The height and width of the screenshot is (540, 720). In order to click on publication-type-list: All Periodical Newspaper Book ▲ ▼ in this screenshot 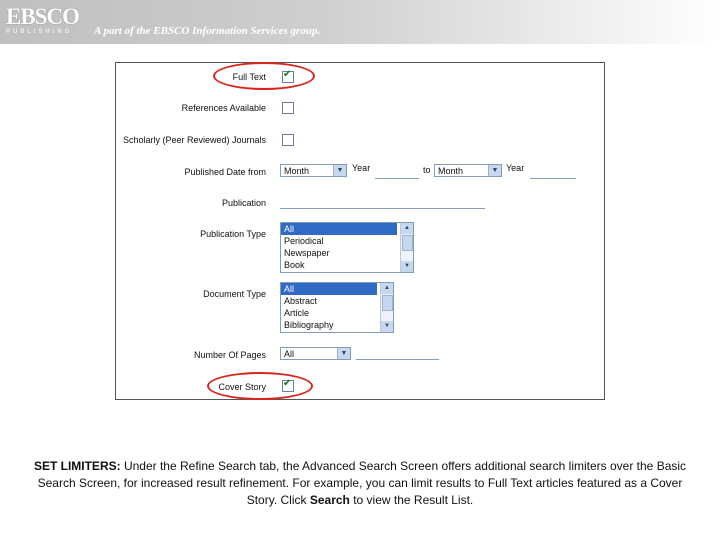, I will do `click(347, 247)`.